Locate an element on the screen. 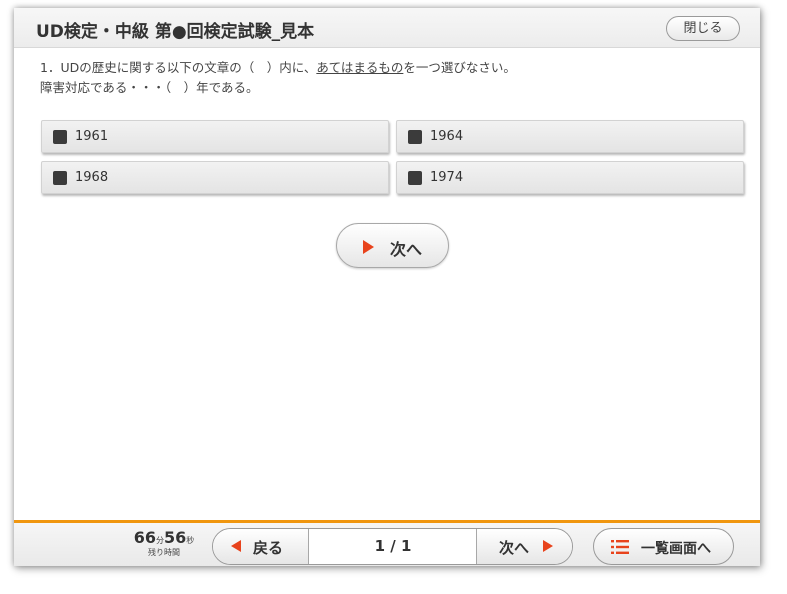  question-underlined: あてはまるもの is located at coordinates (360, 67).